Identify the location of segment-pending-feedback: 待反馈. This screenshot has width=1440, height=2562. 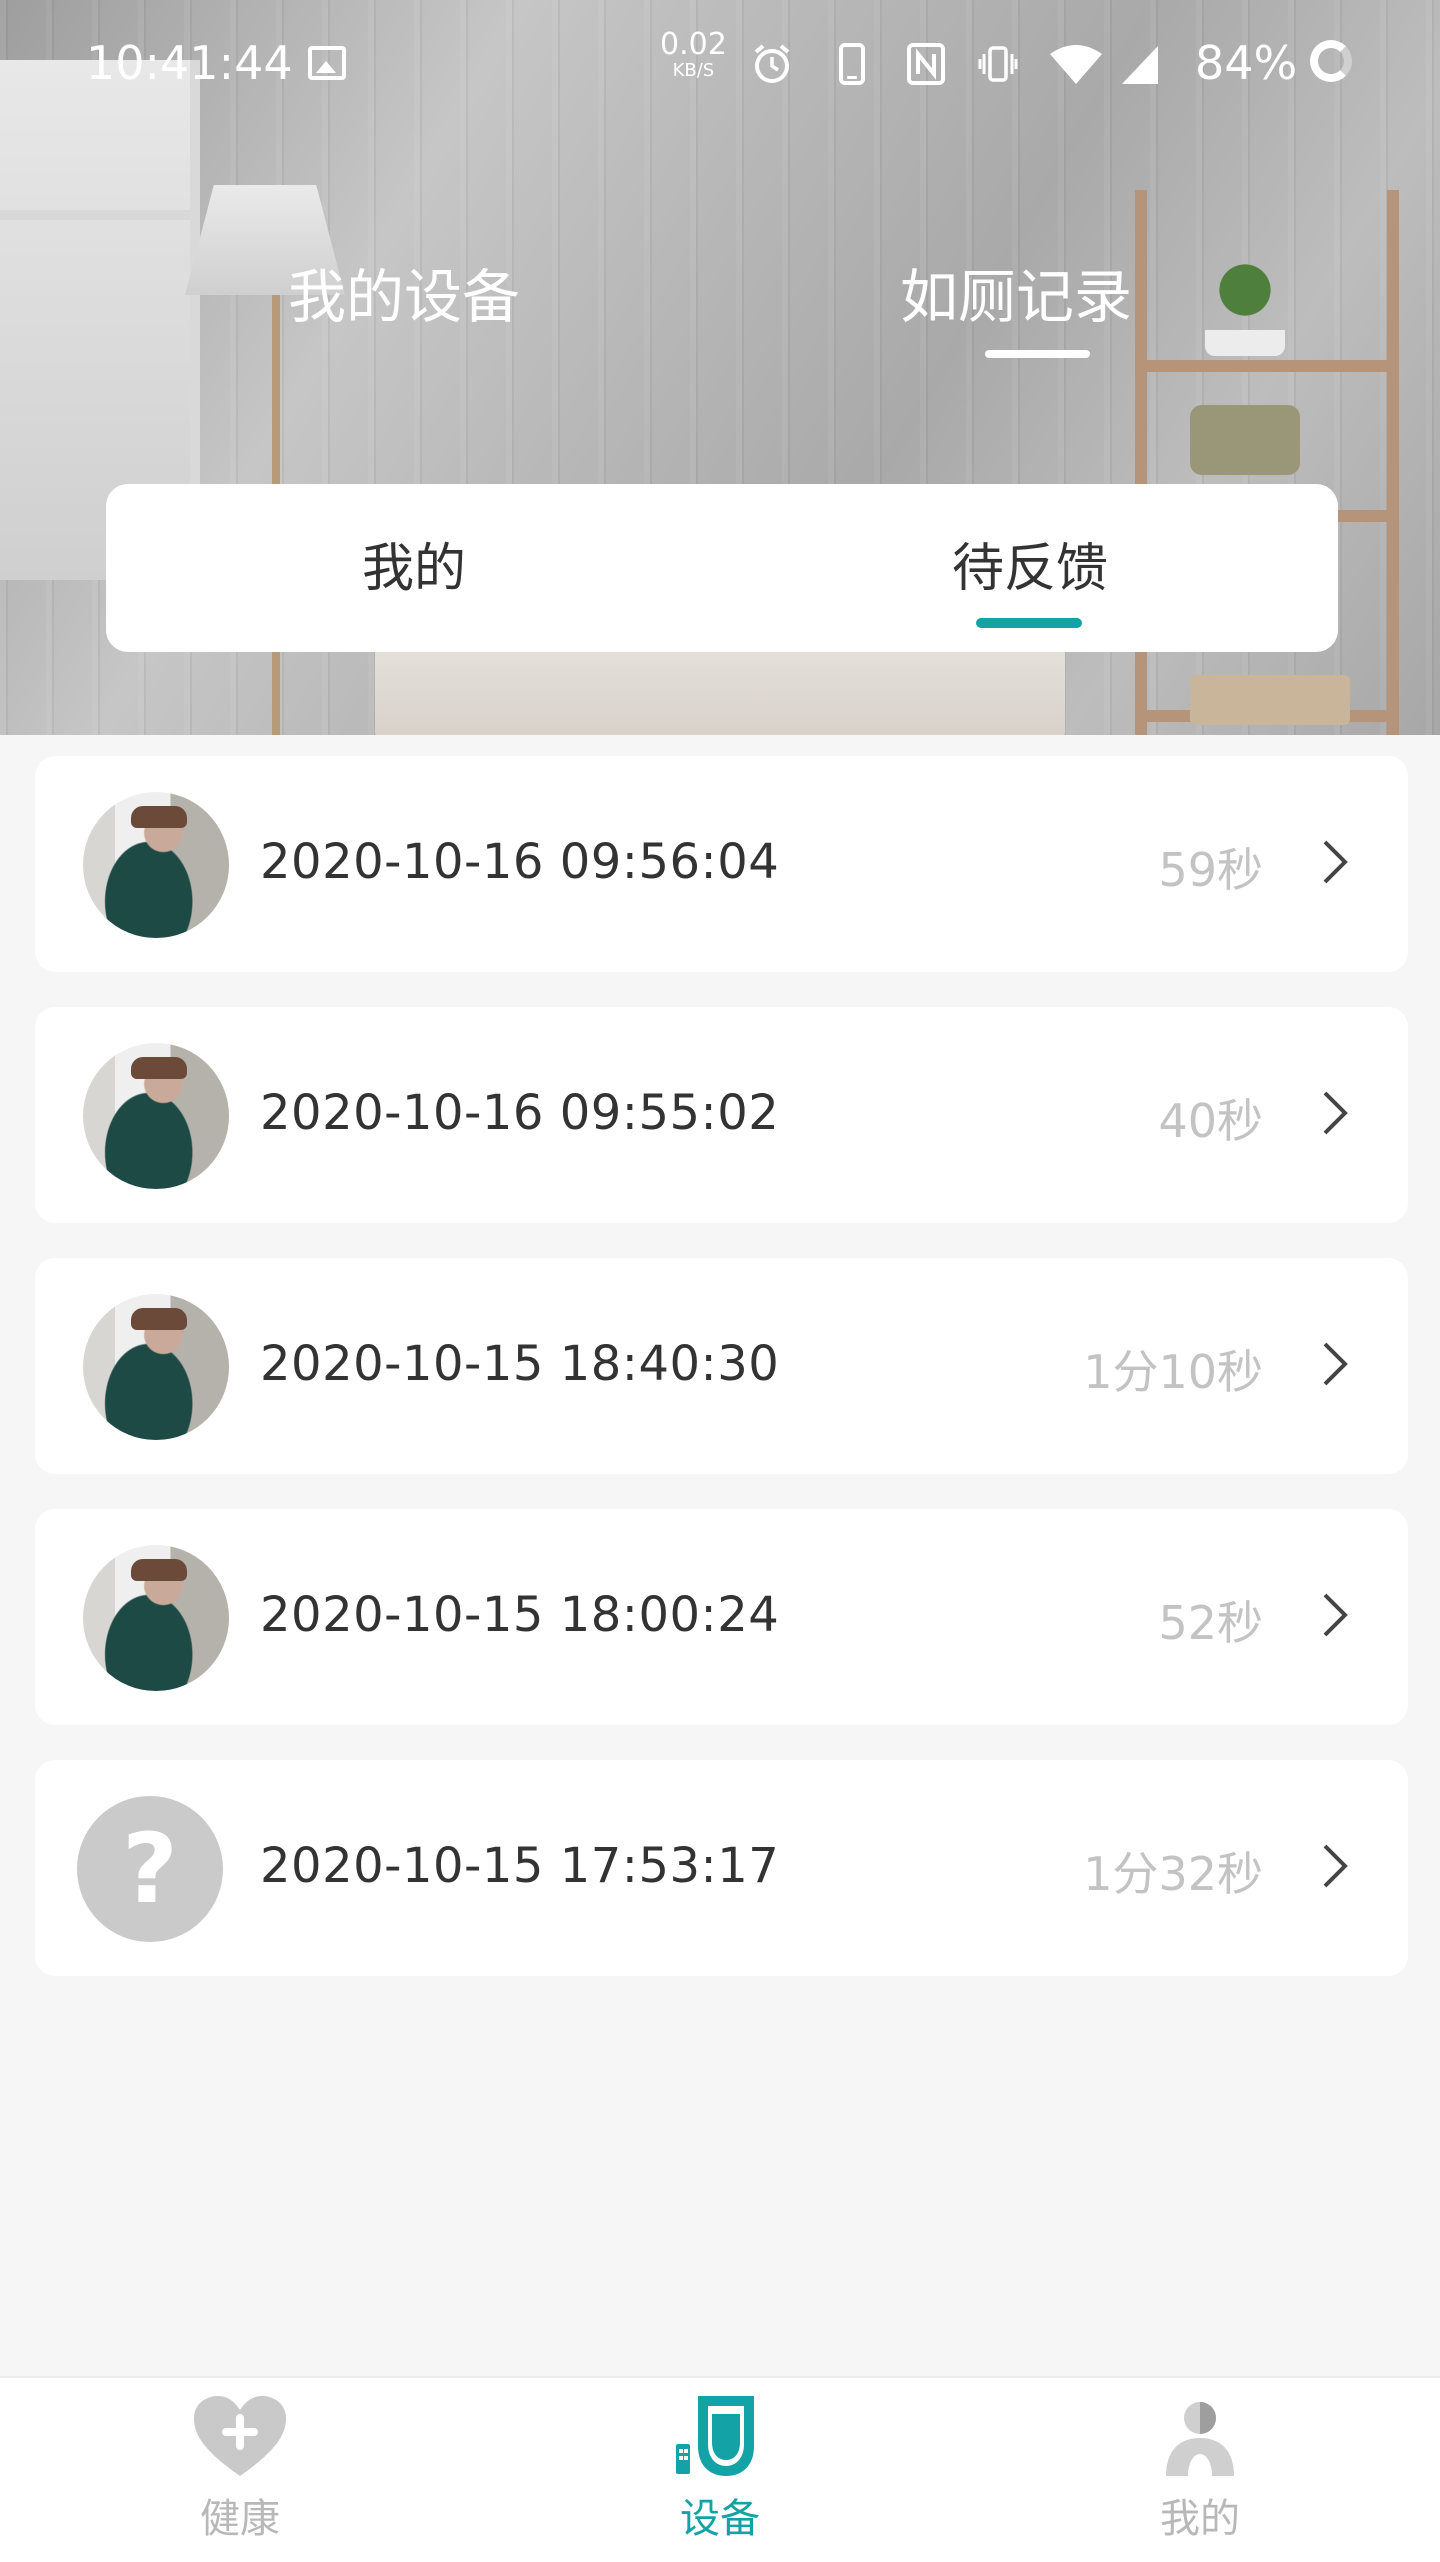
(1030, 563).